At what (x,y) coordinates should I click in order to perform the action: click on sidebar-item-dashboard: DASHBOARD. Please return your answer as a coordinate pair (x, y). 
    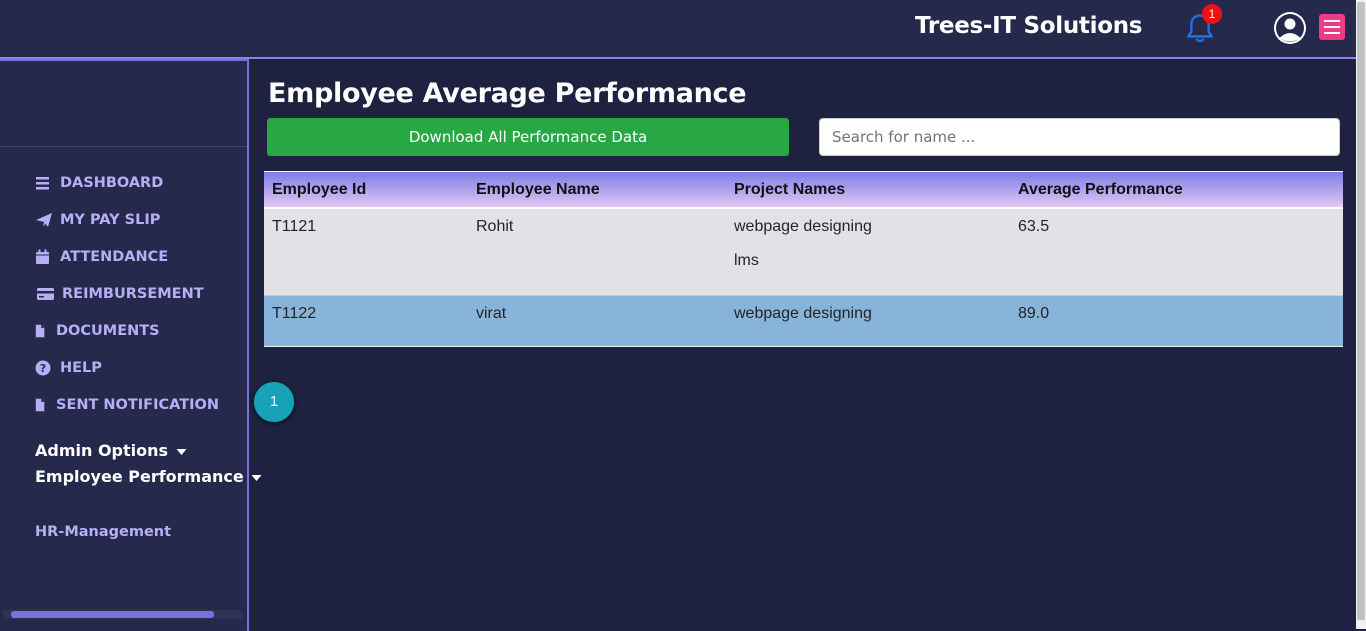
    Looking at the image, I should click on (99, 183).